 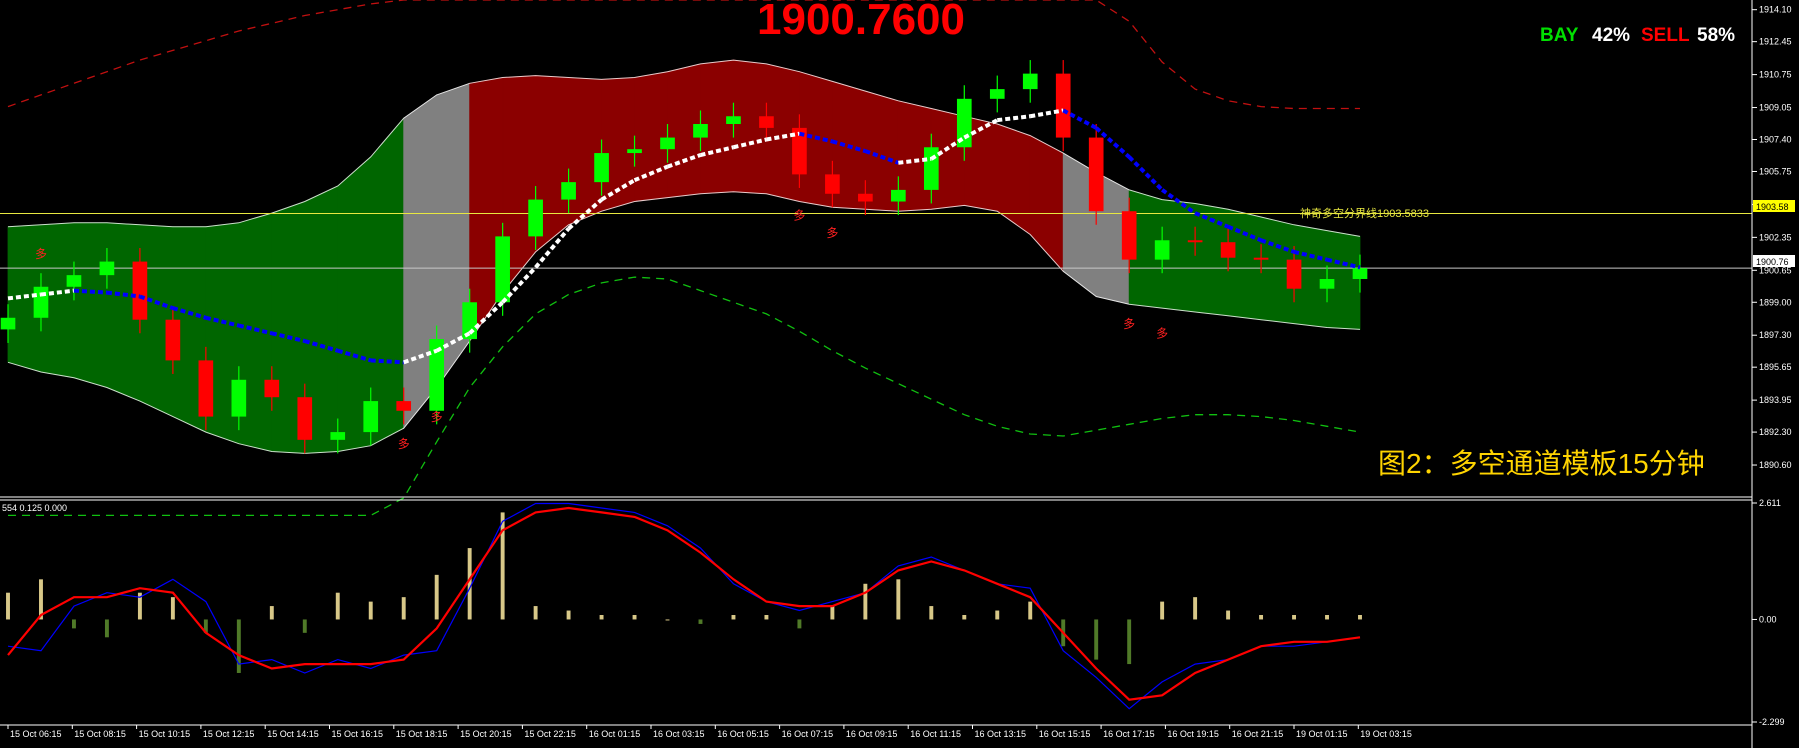 What do you see at coordinates (1775, 335) in the screenshot?
I see `price-tick-label: 1897.30` at bounding box center [1775, 335].